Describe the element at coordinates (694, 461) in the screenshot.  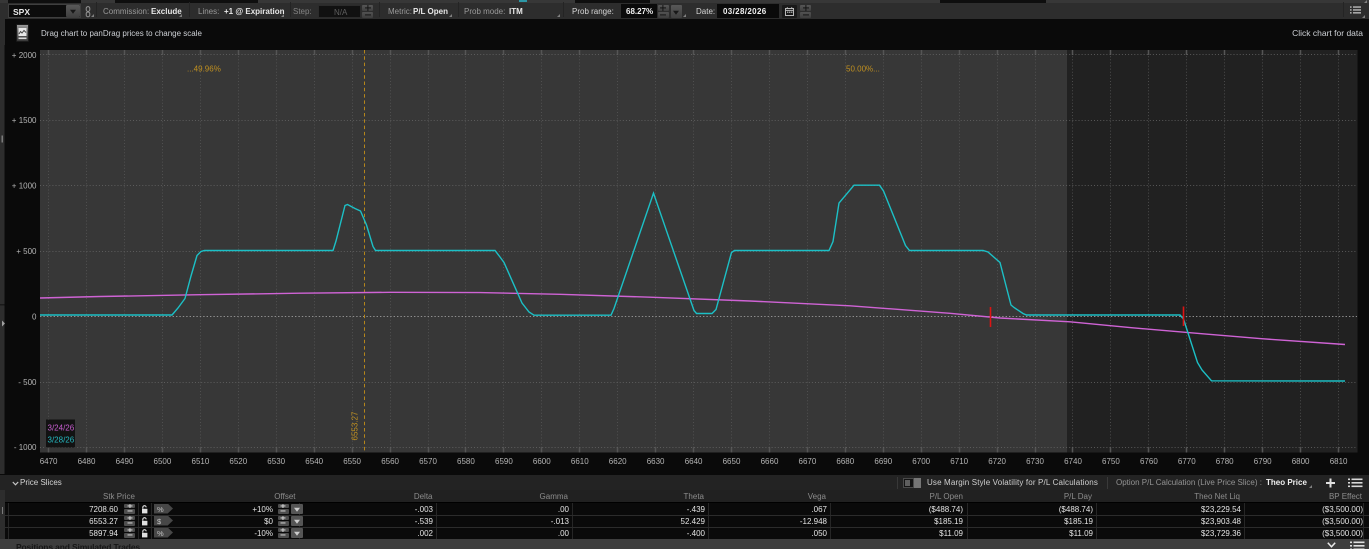
I see `svg-text: 6640` at that location.